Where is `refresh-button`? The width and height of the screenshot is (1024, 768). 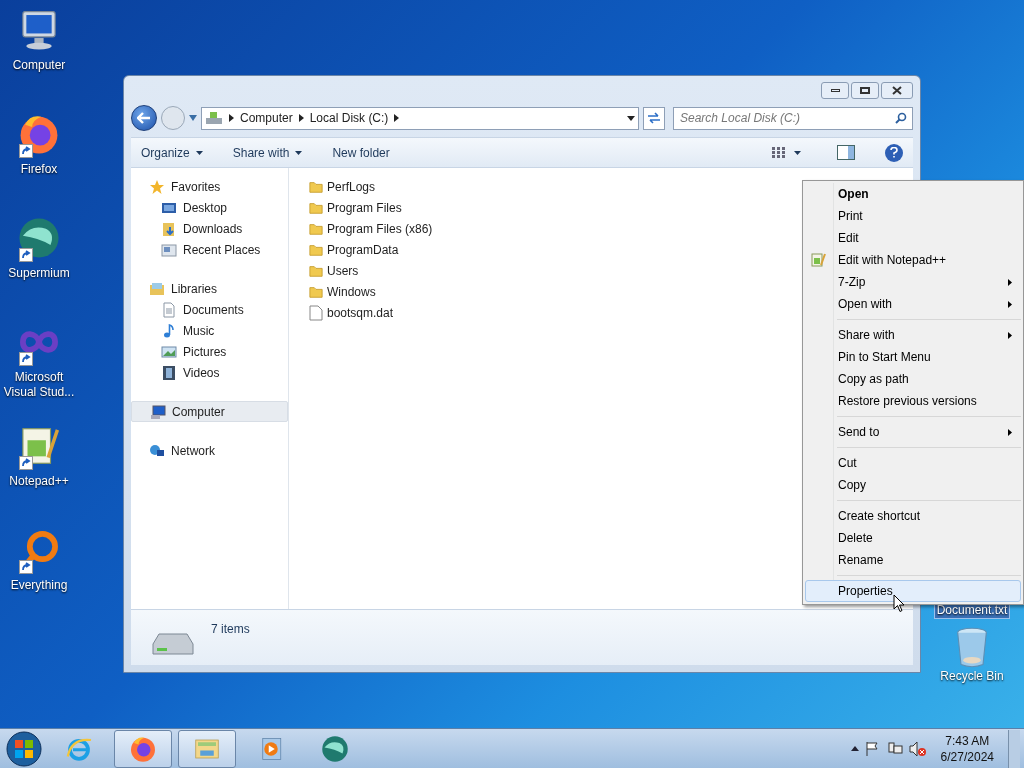 refresh-button is located at coordinates (654, 118).